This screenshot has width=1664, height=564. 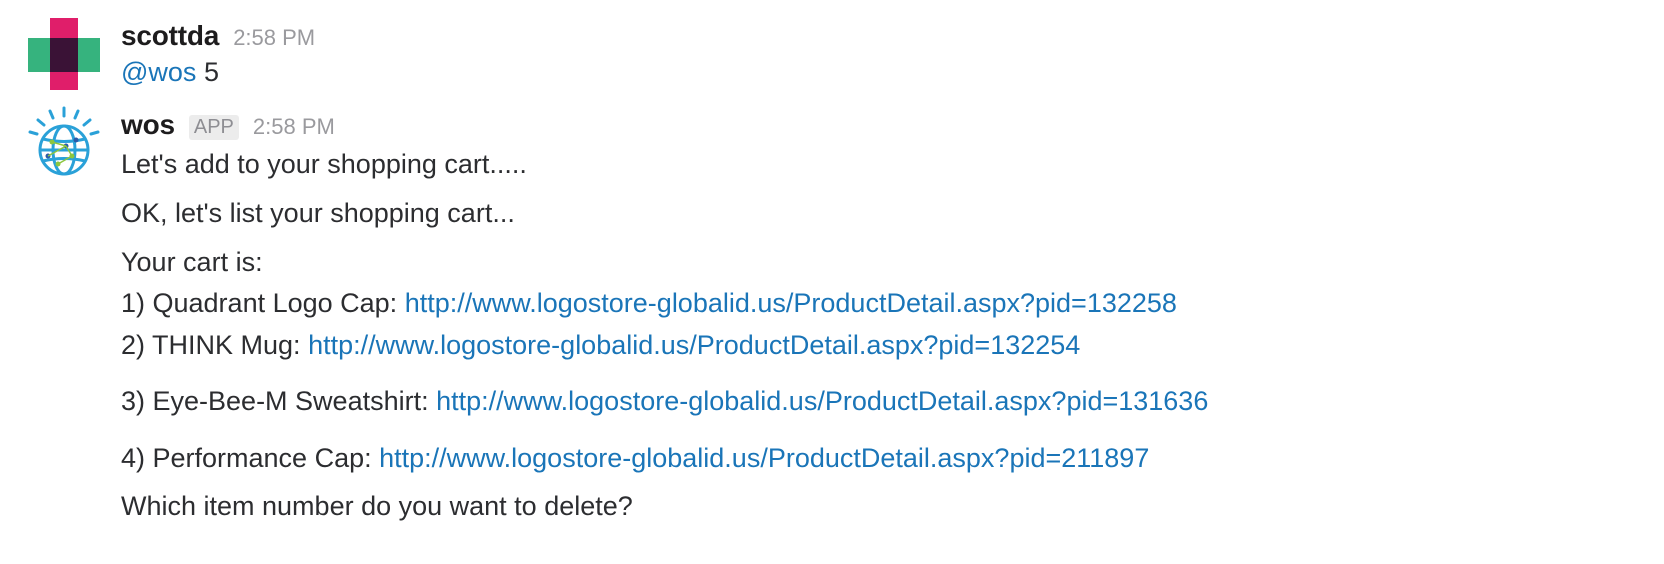 What do you see at coordinates (279, 401) in the screenshot?
I see `cart-item-label: 3) Eye-Bee-M Sweatshirt:` at bounding box center [279, 401].